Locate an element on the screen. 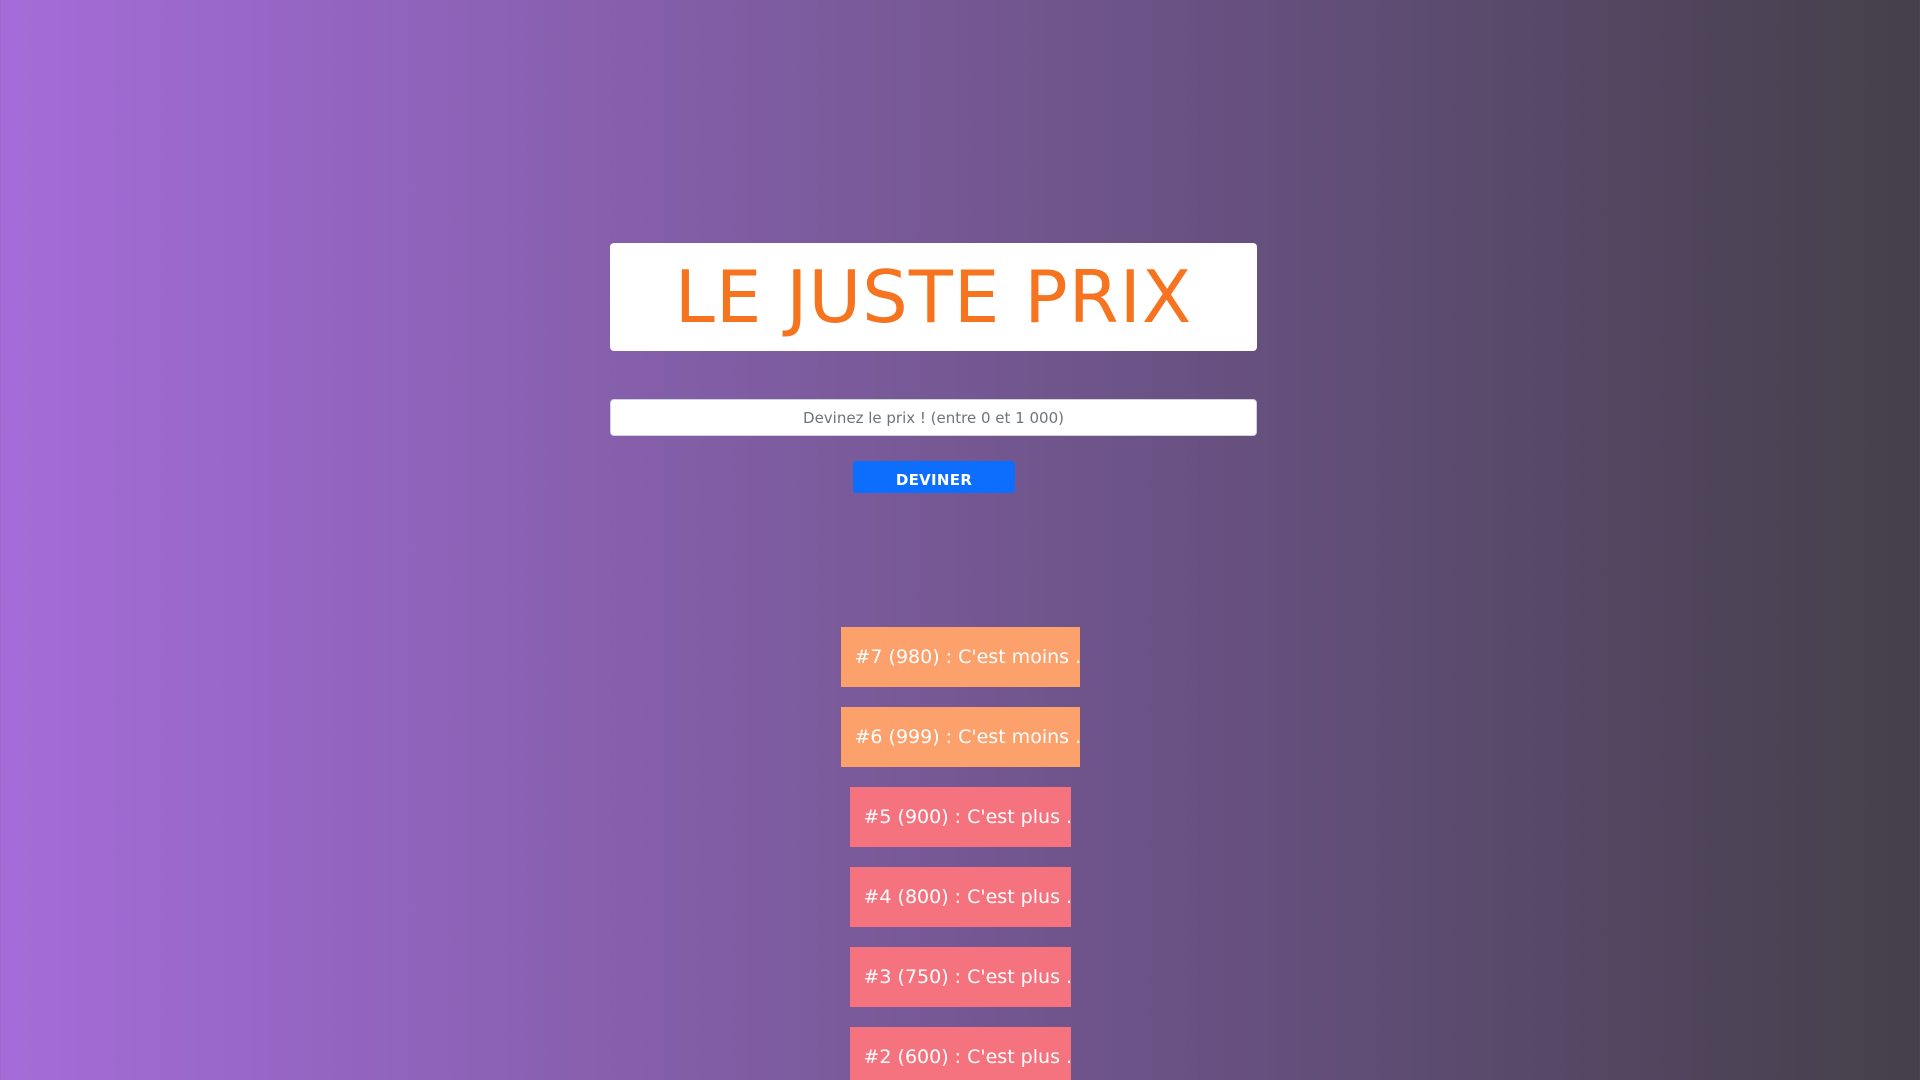 This screenshot has height=1080, width=1920. page-title: LE JUSTE PRIX is located at coordinates (933, 297).